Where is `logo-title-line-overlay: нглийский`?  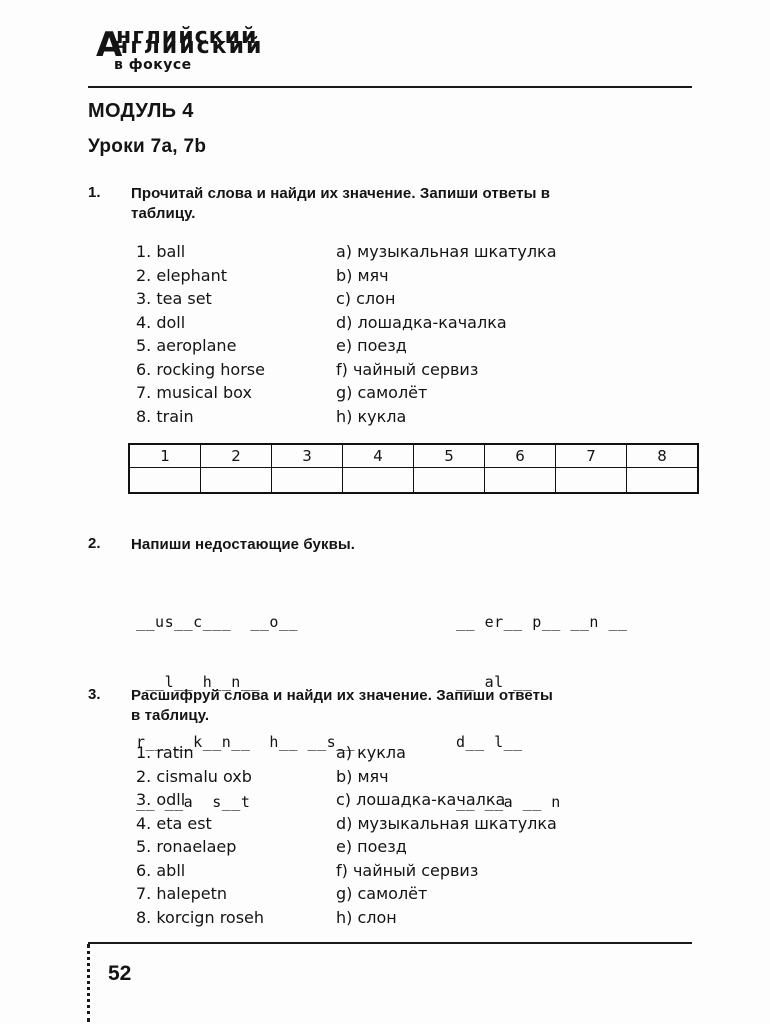
logo-title-line-overlay: нглийский is located at coordinates (188, 46).